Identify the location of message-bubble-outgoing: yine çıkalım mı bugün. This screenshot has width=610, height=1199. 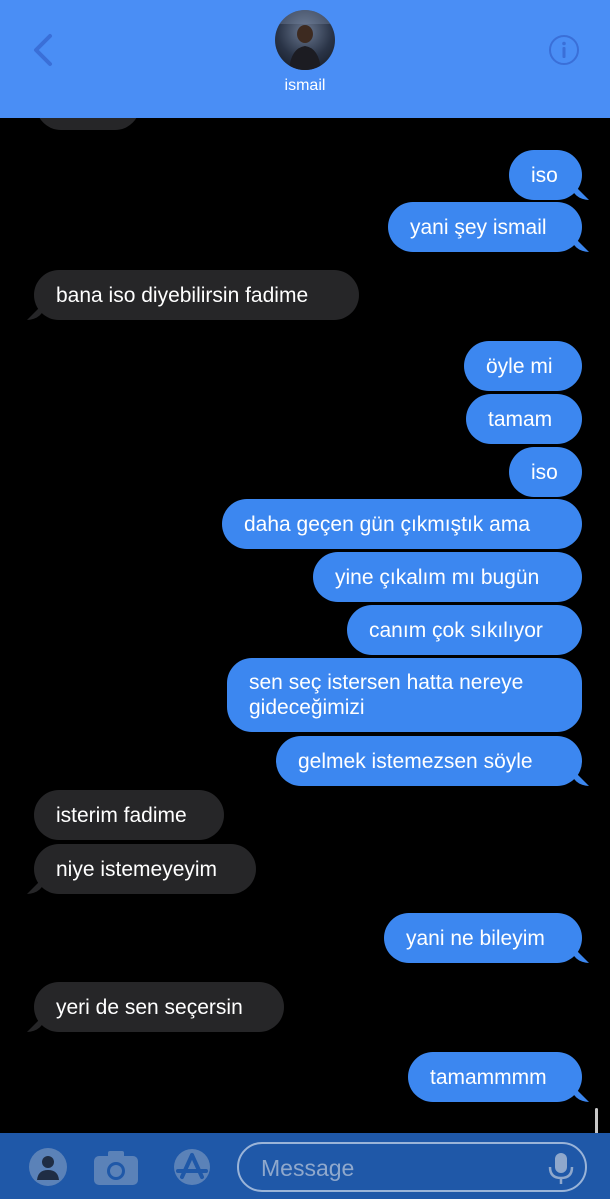
(447, 577).